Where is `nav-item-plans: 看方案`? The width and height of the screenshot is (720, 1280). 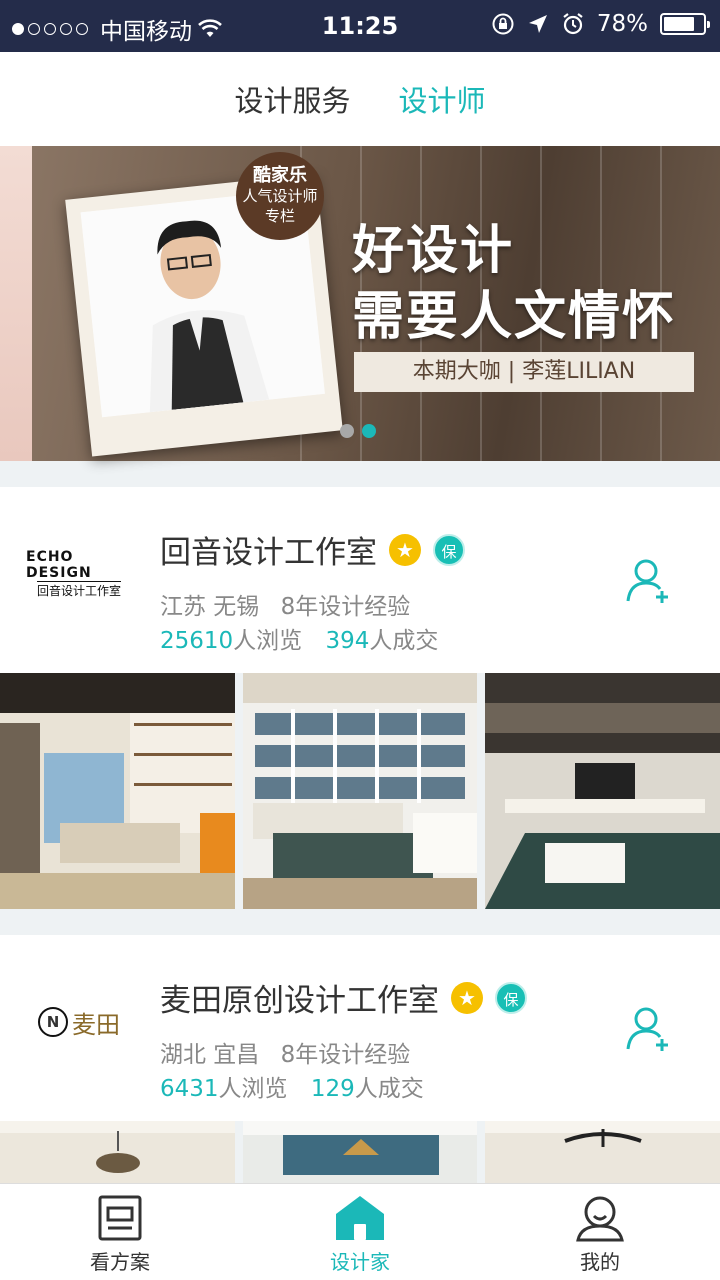 nav-item-plans: 看方案 is located at coordinates (120, 1232).